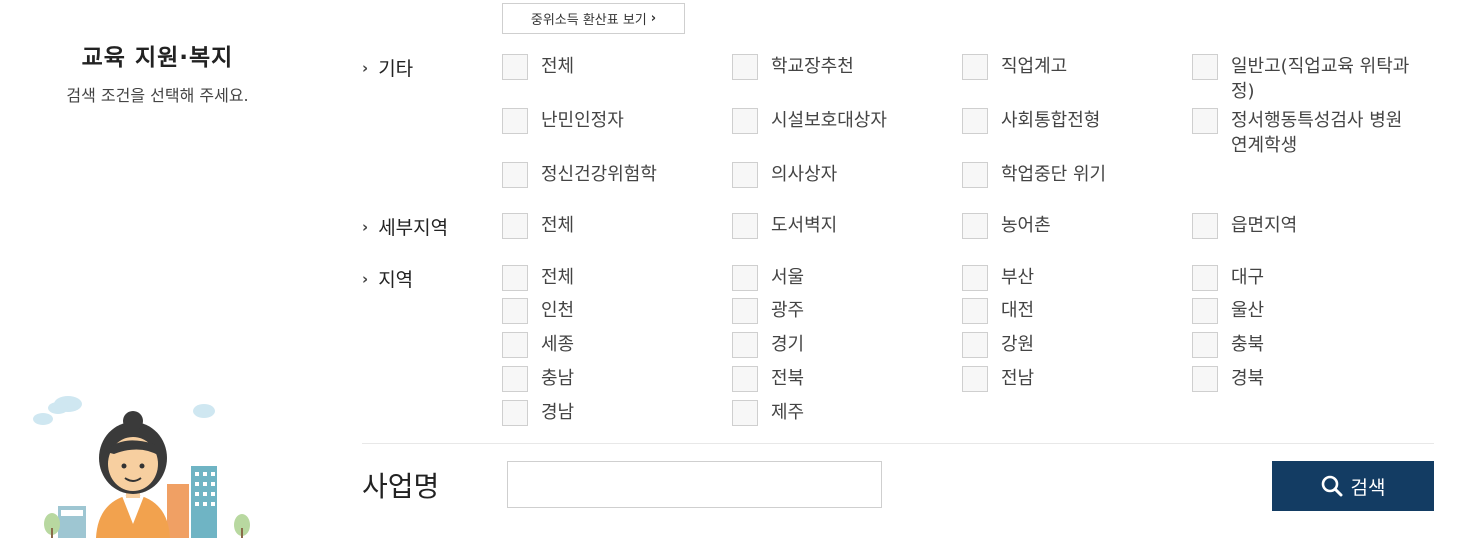 Image resolution: width=1466 pixels, height=538 pixels. I want to click on checkbox-region-jeonbuk: 전북, so click(842, 379).